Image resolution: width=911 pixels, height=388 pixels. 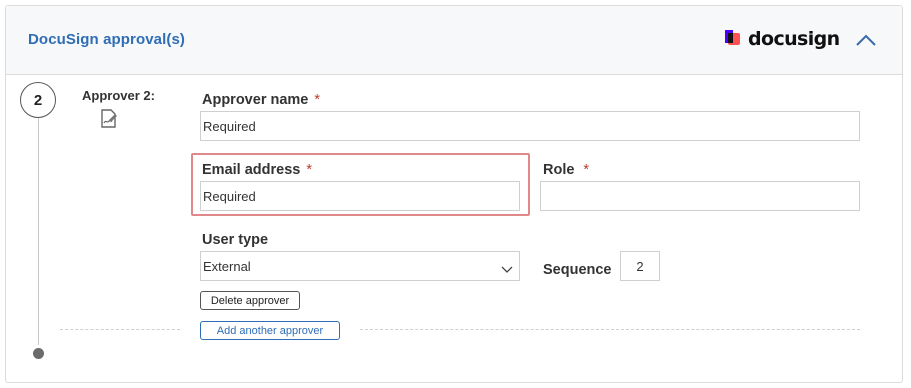 I want to click on panel-title: DocuSign approval(s), so click(x=107, y=39).